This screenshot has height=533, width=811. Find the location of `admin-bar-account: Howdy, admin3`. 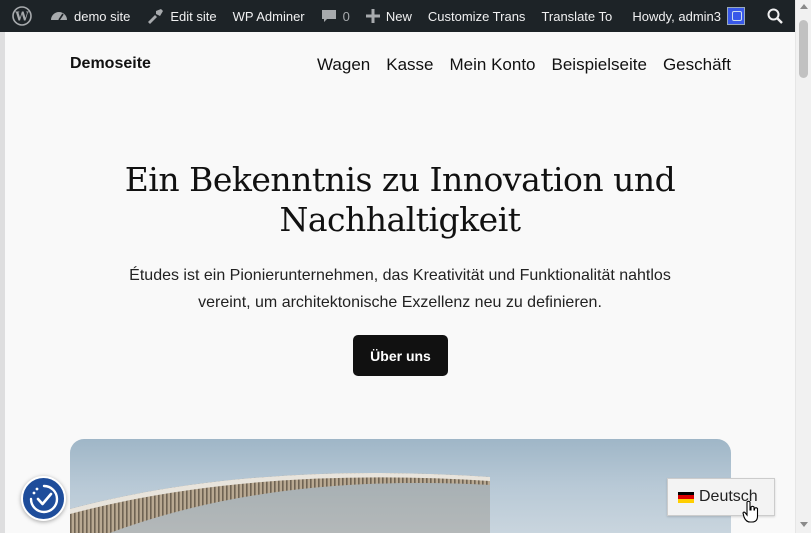

admin-bar-account: Howdy, admin3 is located at coordinates (688, 16).